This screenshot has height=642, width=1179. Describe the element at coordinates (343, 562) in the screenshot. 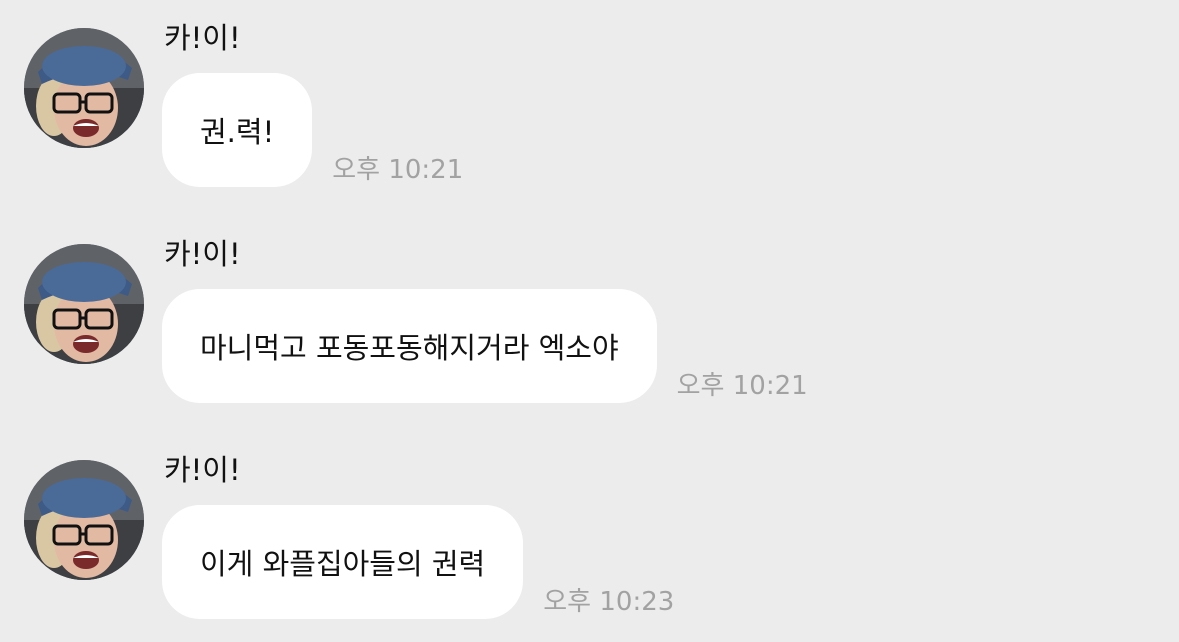

I see `message-bubble: 이게 와플집아들의 권력` at that location.